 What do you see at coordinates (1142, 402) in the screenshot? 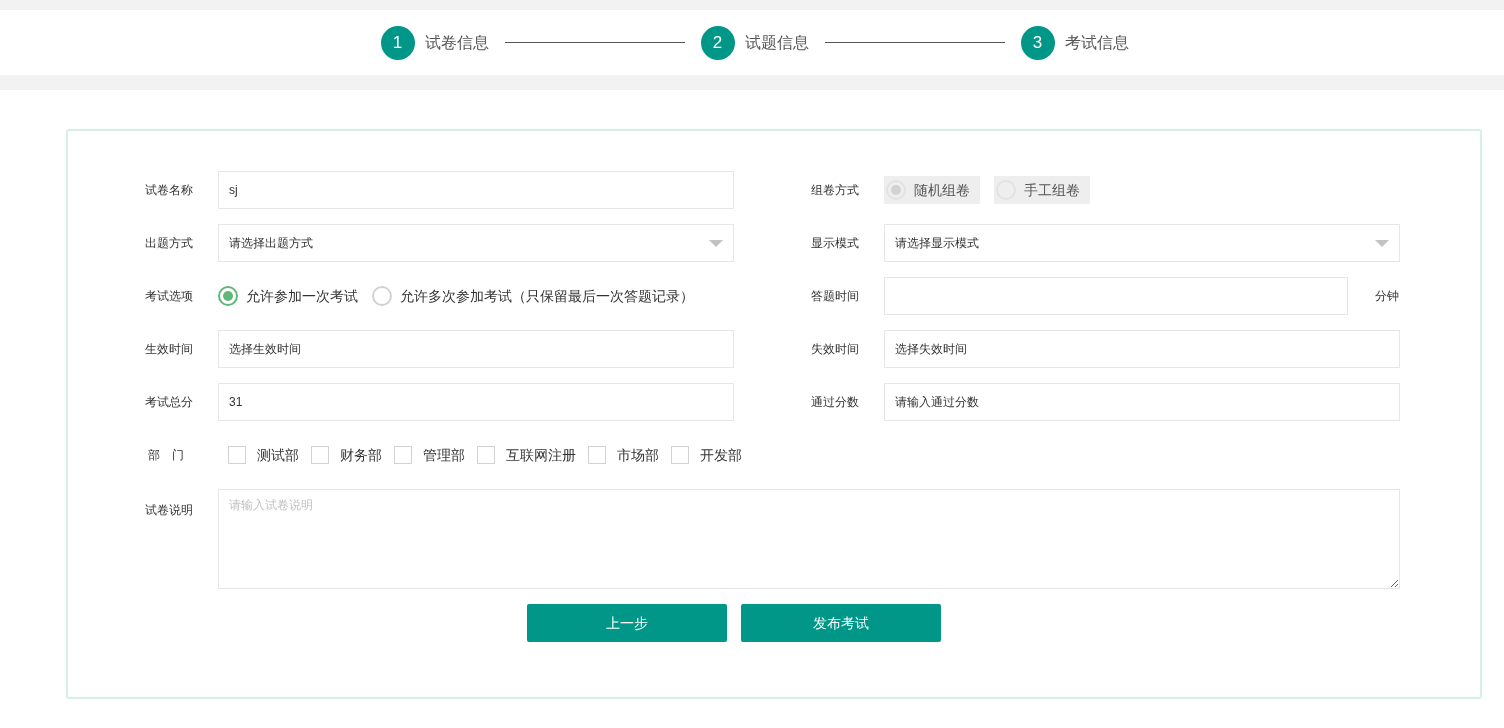
I see `input-field: 请输入通过分数` at bounding box center [1142, 402].